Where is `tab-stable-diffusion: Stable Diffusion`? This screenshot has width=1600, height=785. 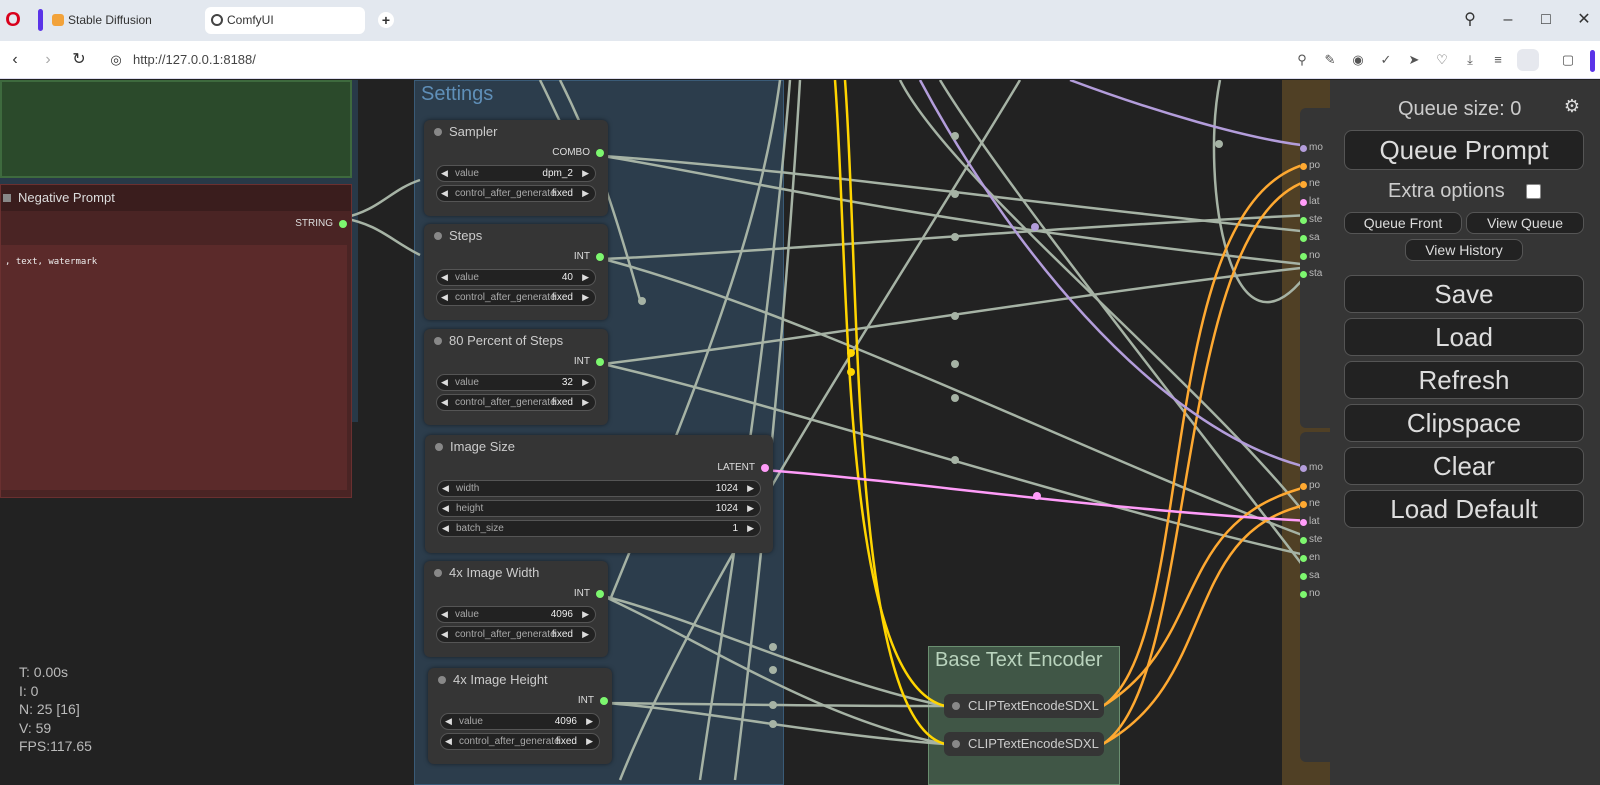
tab-stable-diffusion: Stable Diffusion is located at coordinates (123, 20).